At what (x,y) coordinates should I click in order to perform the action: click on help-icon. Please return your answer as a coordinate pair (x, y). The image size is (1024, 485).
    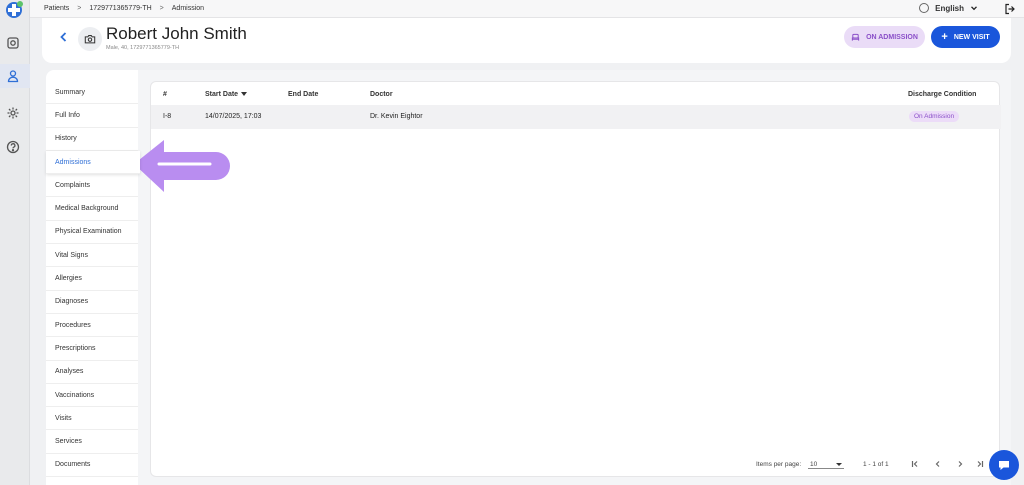
    Looking at the image, I should click on (13, 147).